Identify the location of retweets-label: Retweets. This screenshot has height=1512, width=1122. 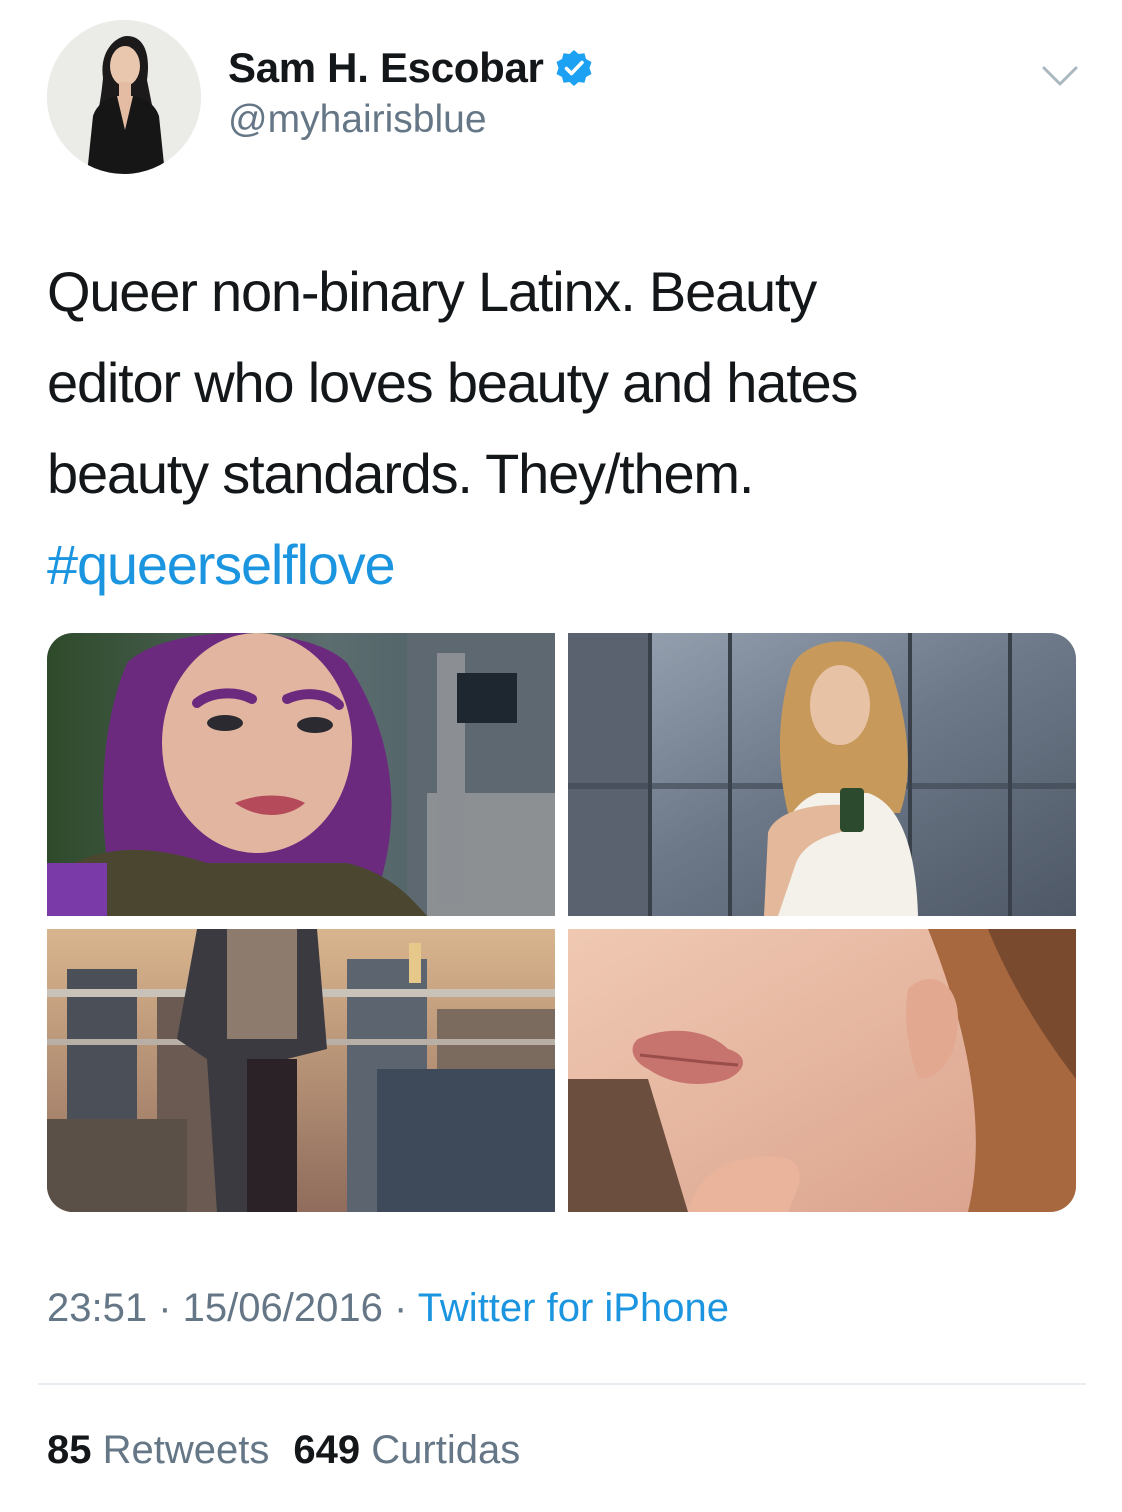
(186, 1450).